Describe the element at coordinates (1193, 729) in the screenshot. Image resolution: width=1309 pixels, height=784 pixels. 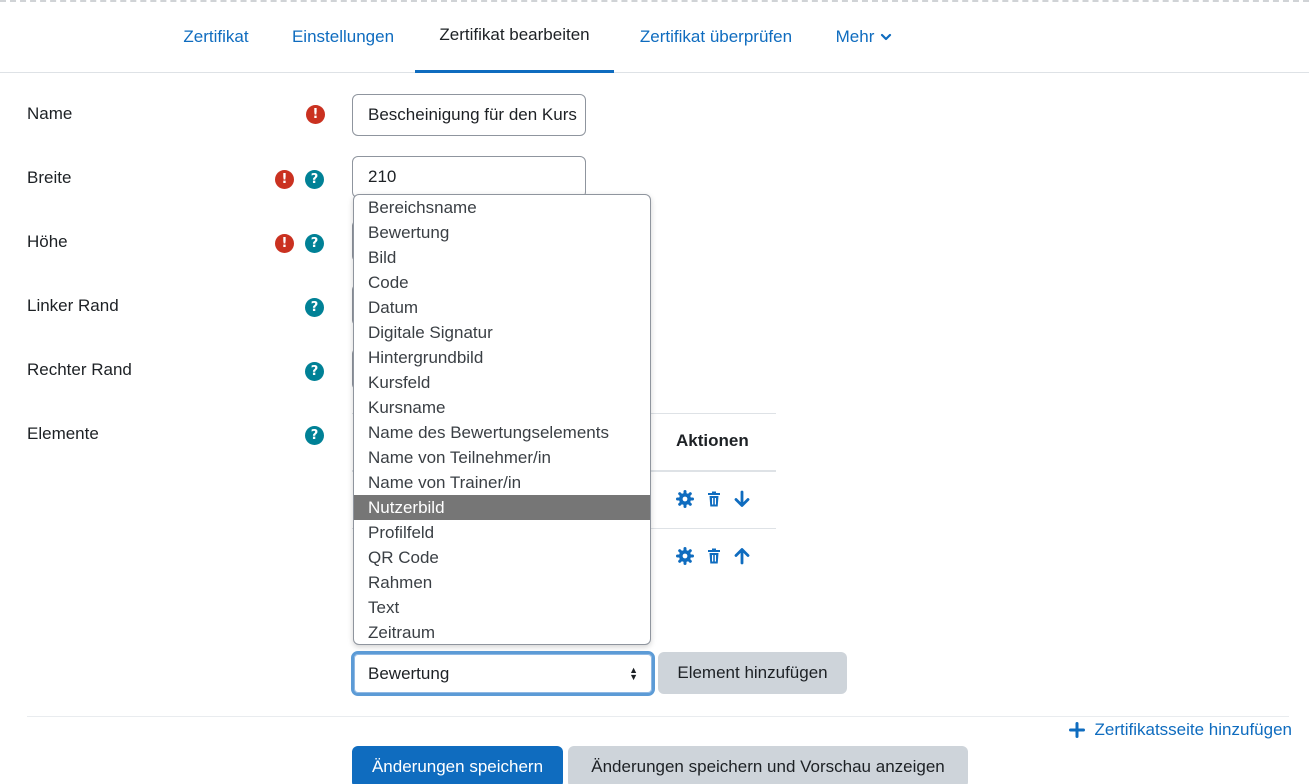
I see `add-page-label: Zertifikatsseite hinzufügen` at that location.